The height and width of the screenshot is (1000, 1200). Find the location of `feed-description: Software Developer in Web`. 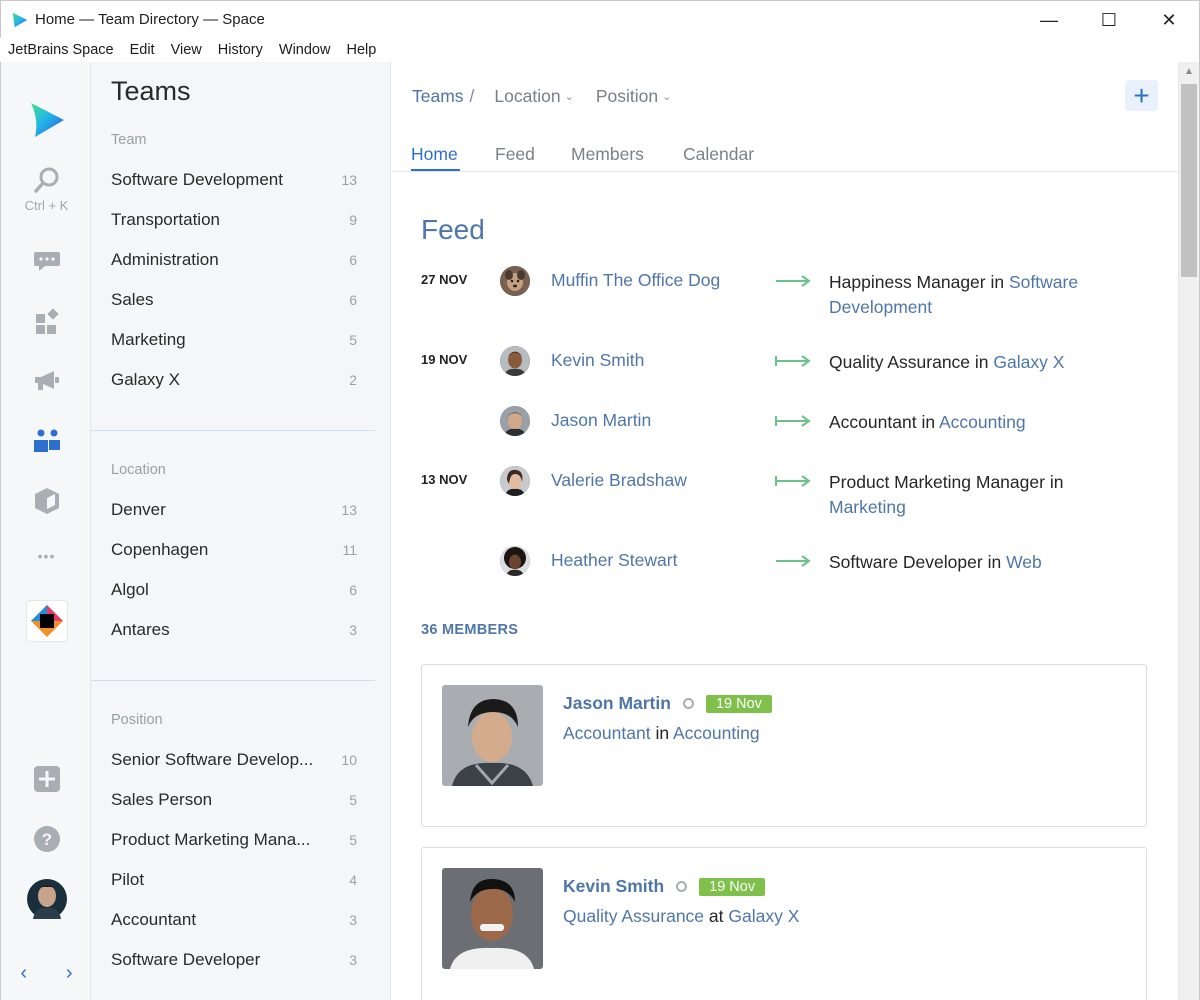

feed-description: Software Developer in Web is located at coordinates (979, 562).